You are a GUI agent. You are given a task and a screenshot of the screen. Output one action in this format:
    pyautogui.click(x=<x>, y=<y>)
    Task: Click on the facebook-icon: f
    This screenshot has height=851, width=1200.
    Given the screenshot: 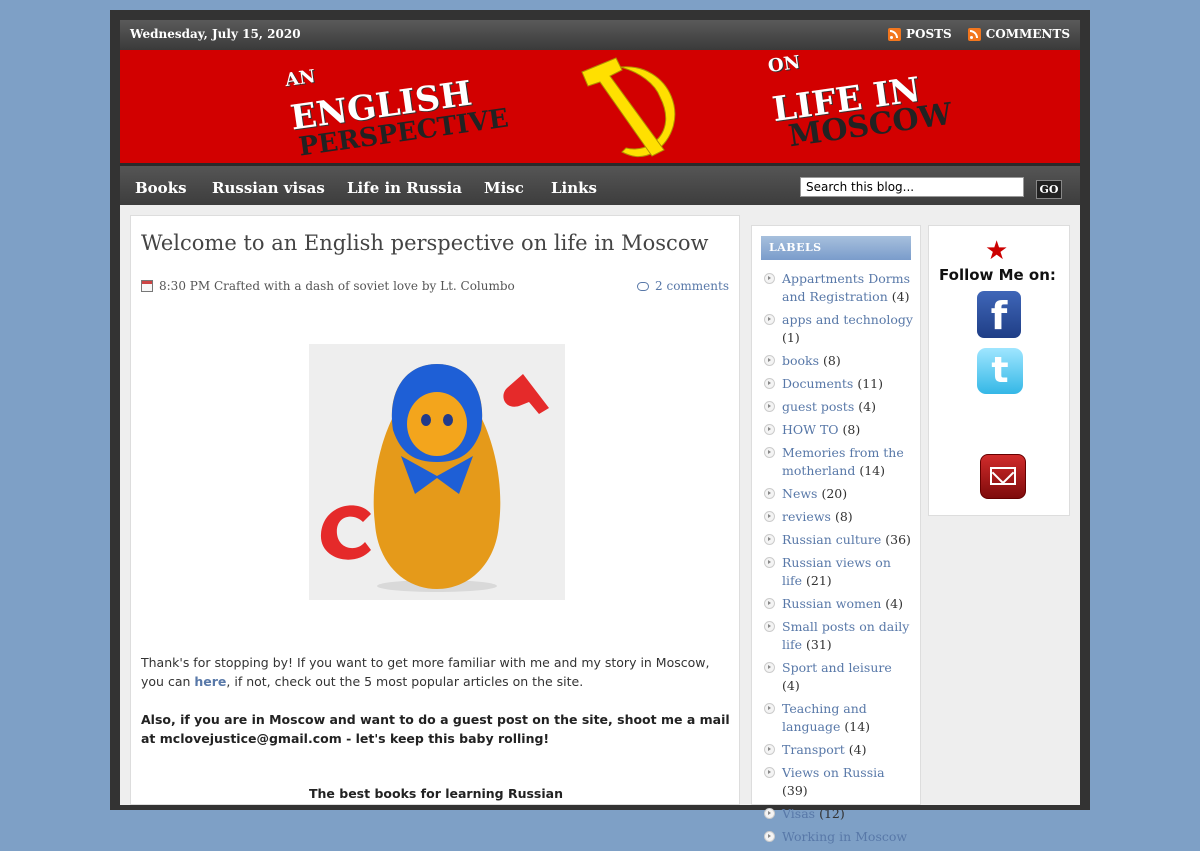 What is the action you would take?
    pyautogui.click(x=999, y=314)
    